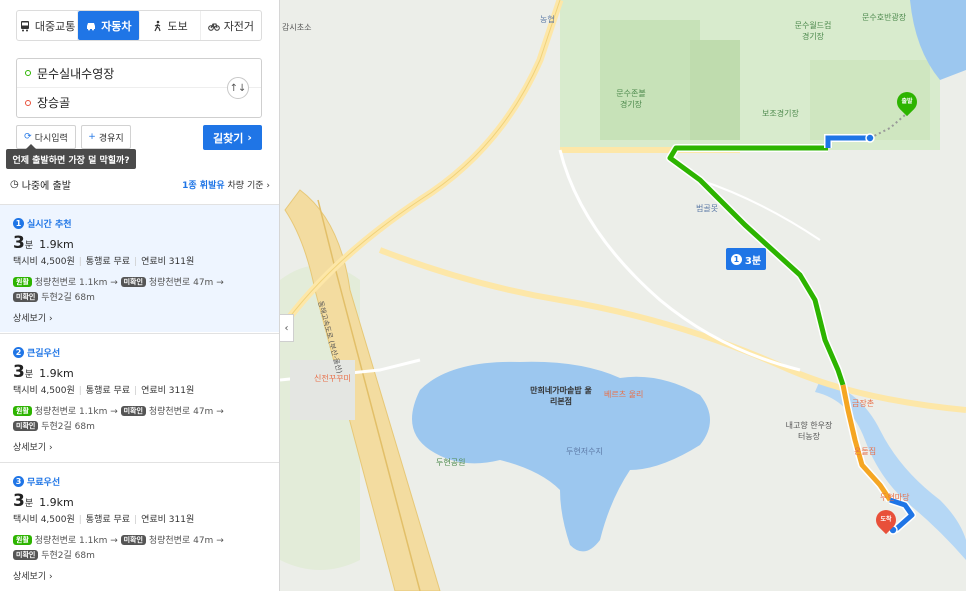 The width and height of the screenshot is (966, 591). I want to click on route-number-badge: 1, so click(18, 223).